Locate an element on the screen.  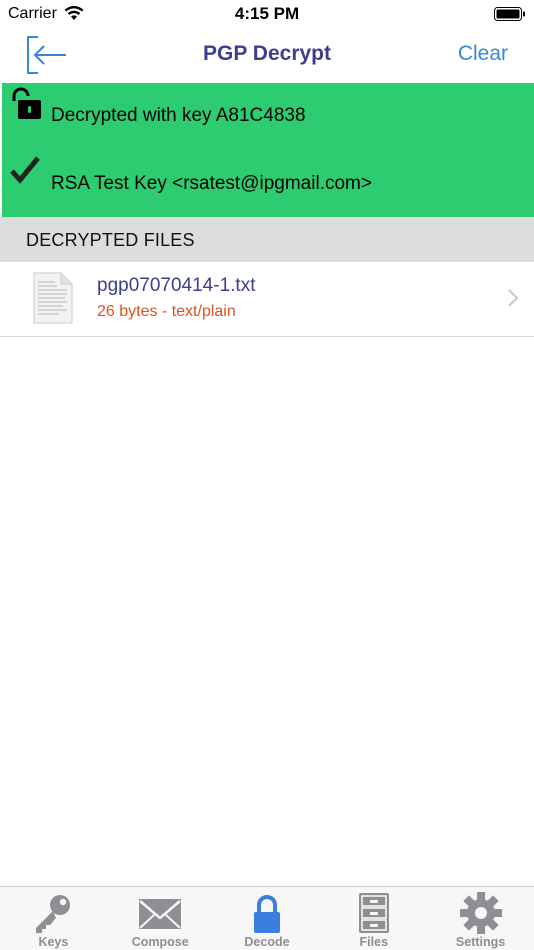
document-icon is located at coordinates (53, 300).